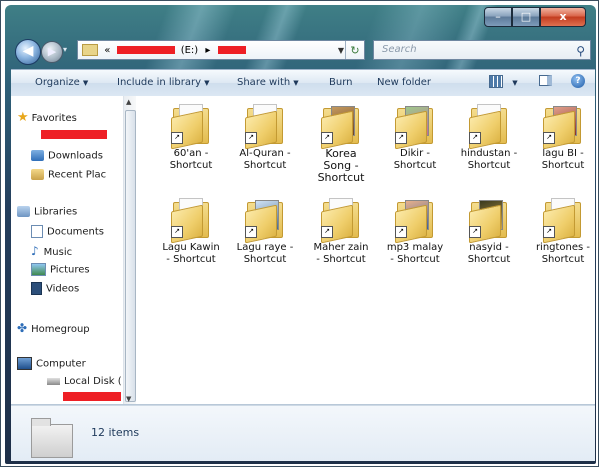 This screenshot has width=599, height=467. I want to click on include-in-library-menu: Include in library ▼, so click(163, 82).